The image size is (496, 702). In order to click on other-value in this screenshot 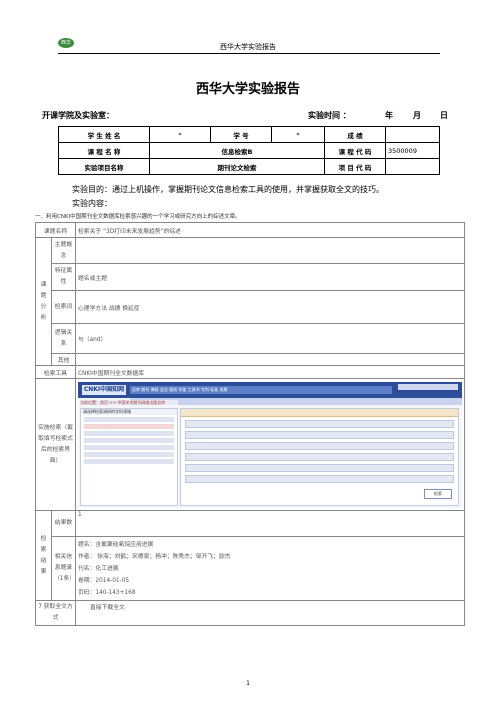, I will do `click(270, 359)`.